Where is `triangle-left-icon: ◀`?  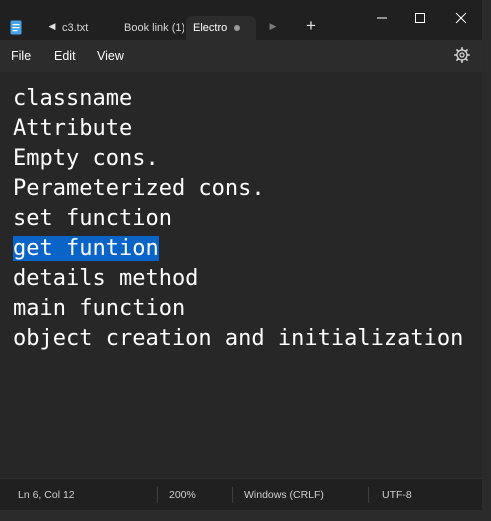
triangle-left-icon: ◀ is located at coordinates (52, 26).